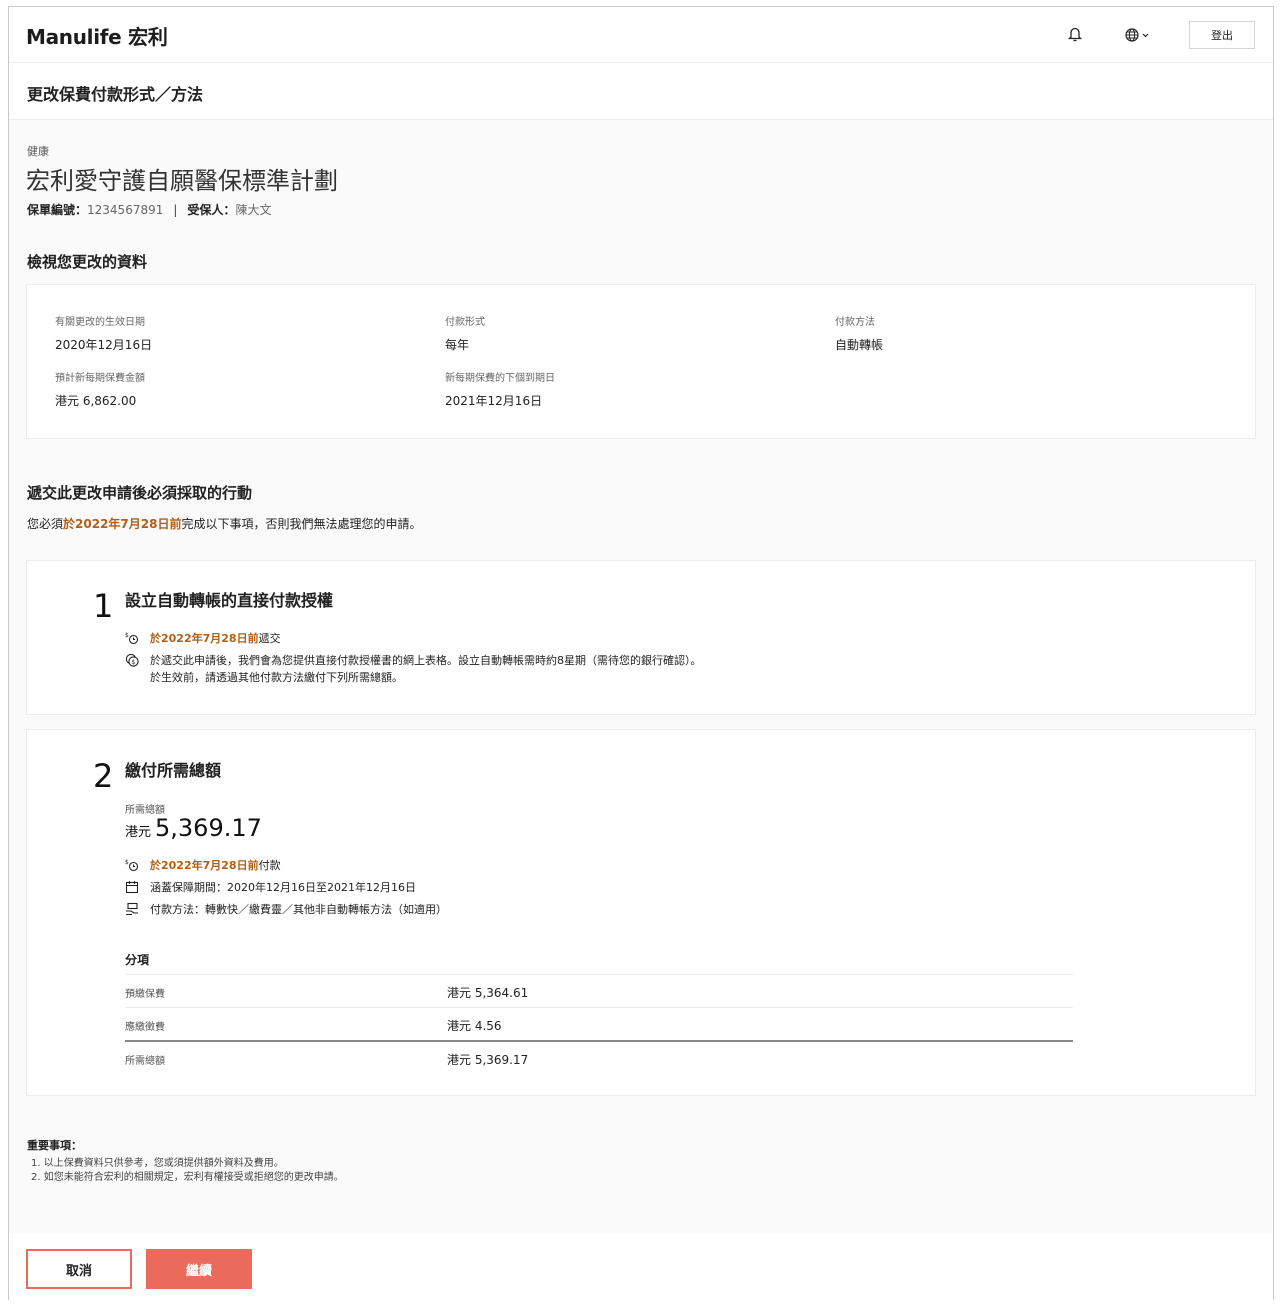  Describe the element at coordinates (1145, 35) in the screenshot. I see `chevron-down-icon` at that location.